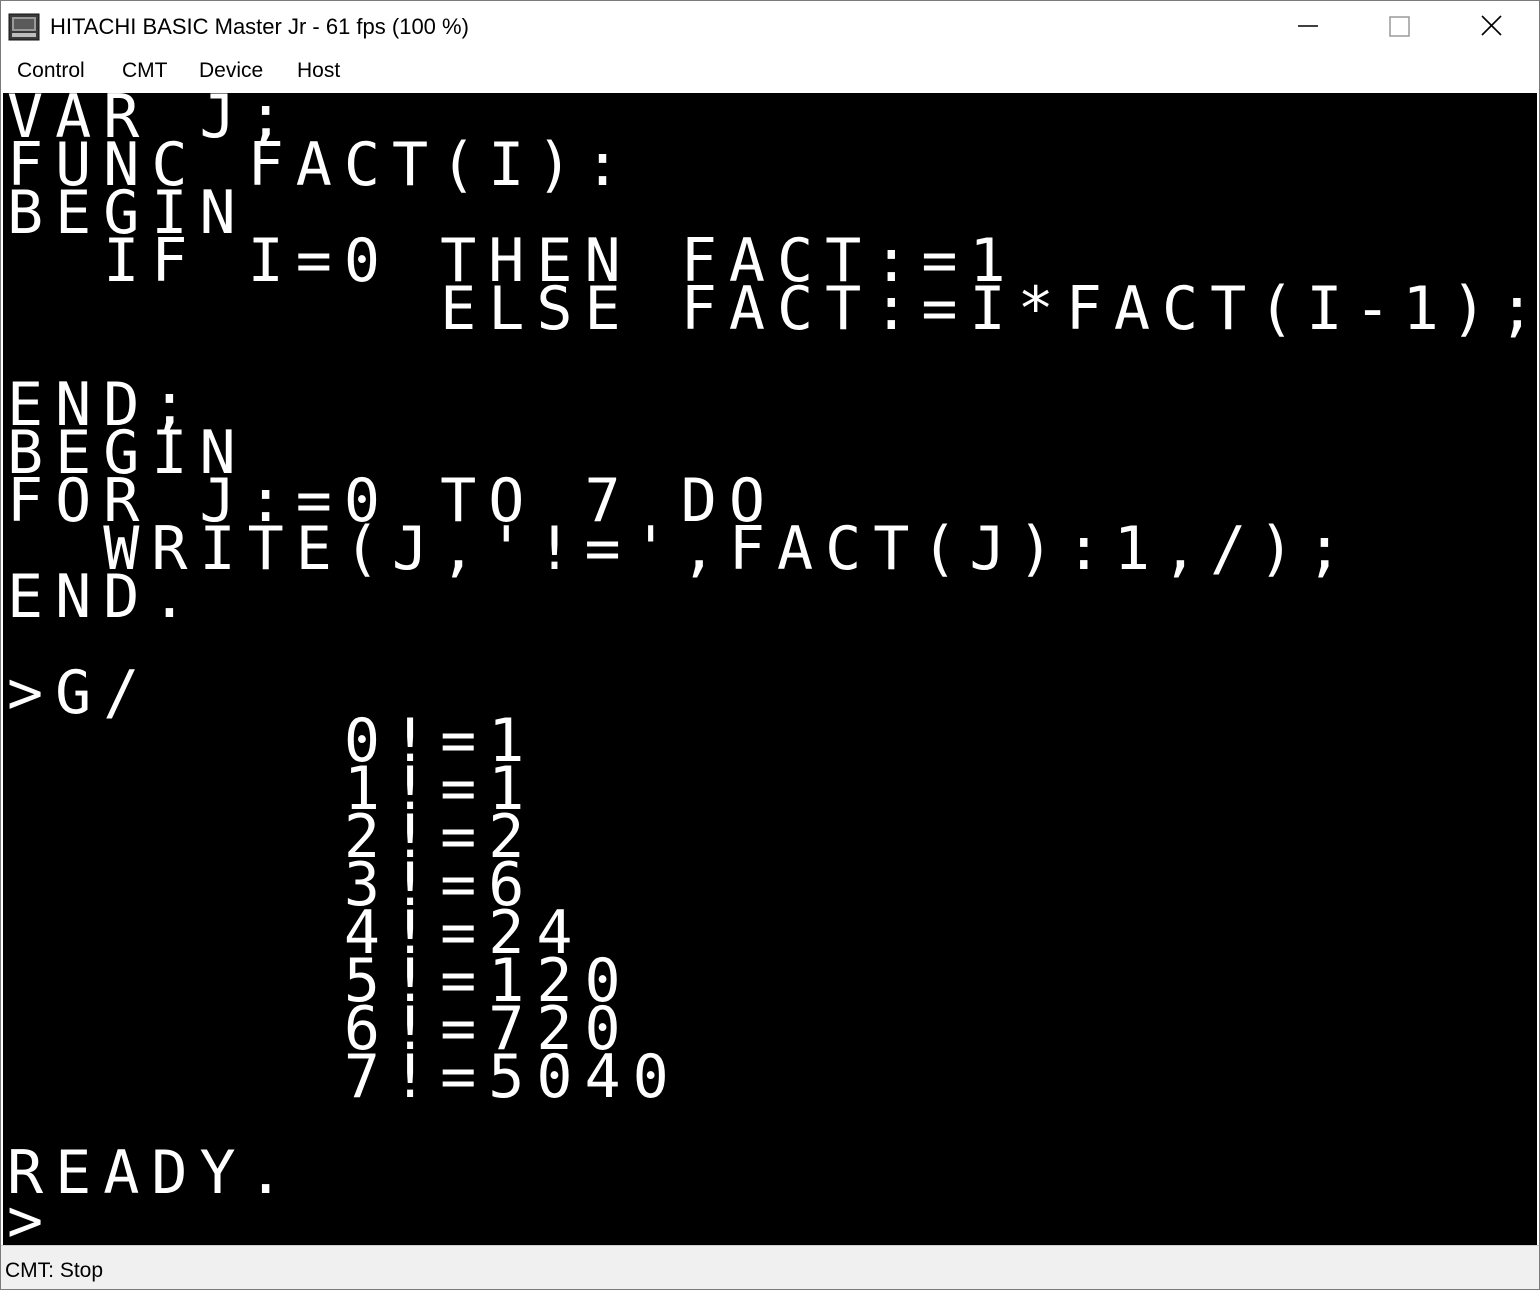 The image size is (1540, 1290). I want to click on menu-cmt: CMT, so click(145, 71).